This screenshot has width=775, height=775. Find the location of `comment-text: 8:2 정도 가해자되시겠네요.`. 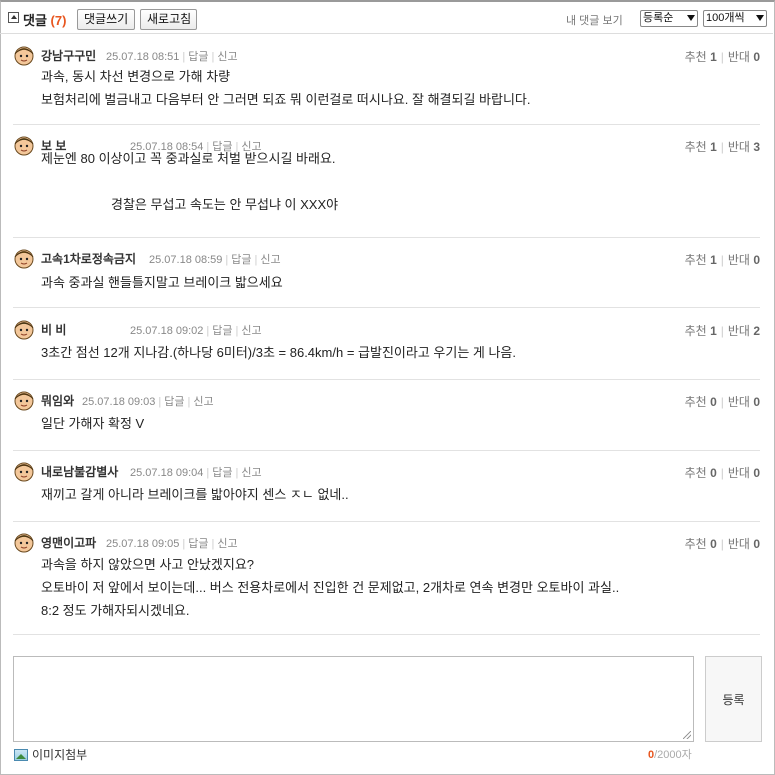

comment-text: 8:2 정도 가해자되시겠네요. is located at coordinates (115, 610).